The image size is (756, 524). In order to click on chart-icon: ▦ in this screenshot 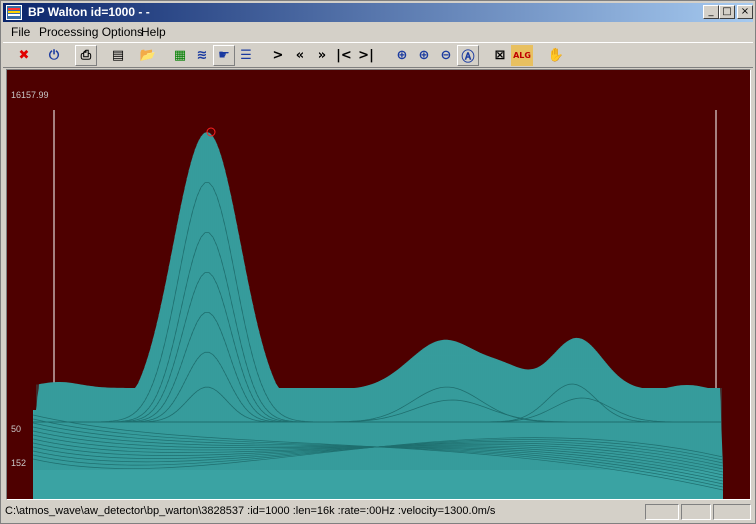, I will do `click(180, 55)`.